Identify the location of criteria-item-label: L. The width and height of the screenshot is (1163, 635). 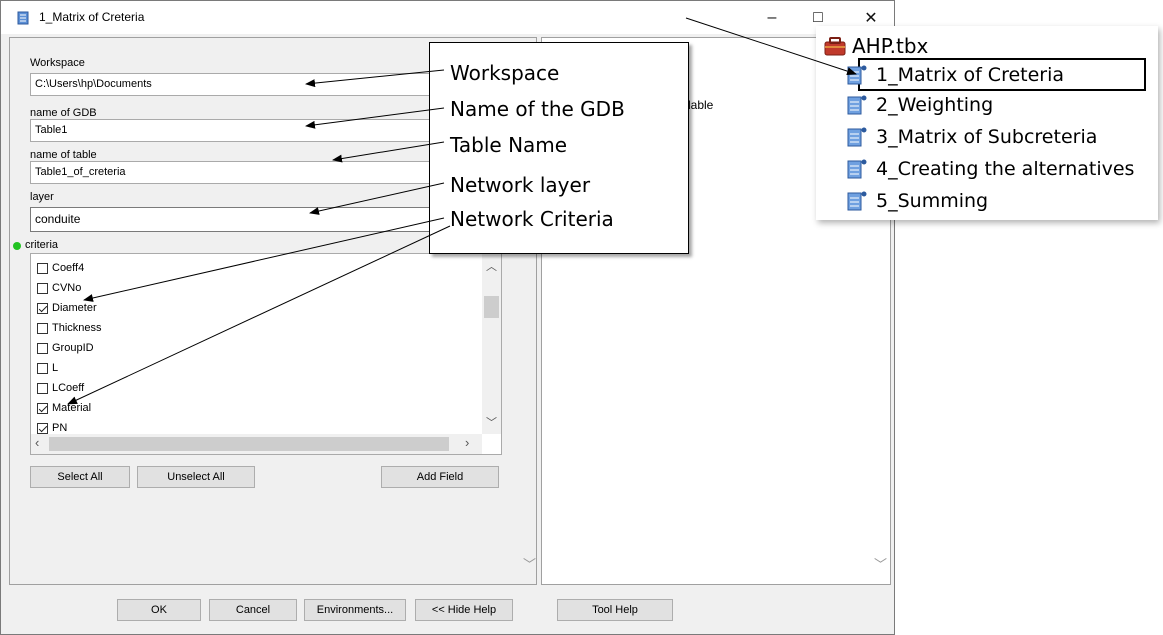
(55, 368).